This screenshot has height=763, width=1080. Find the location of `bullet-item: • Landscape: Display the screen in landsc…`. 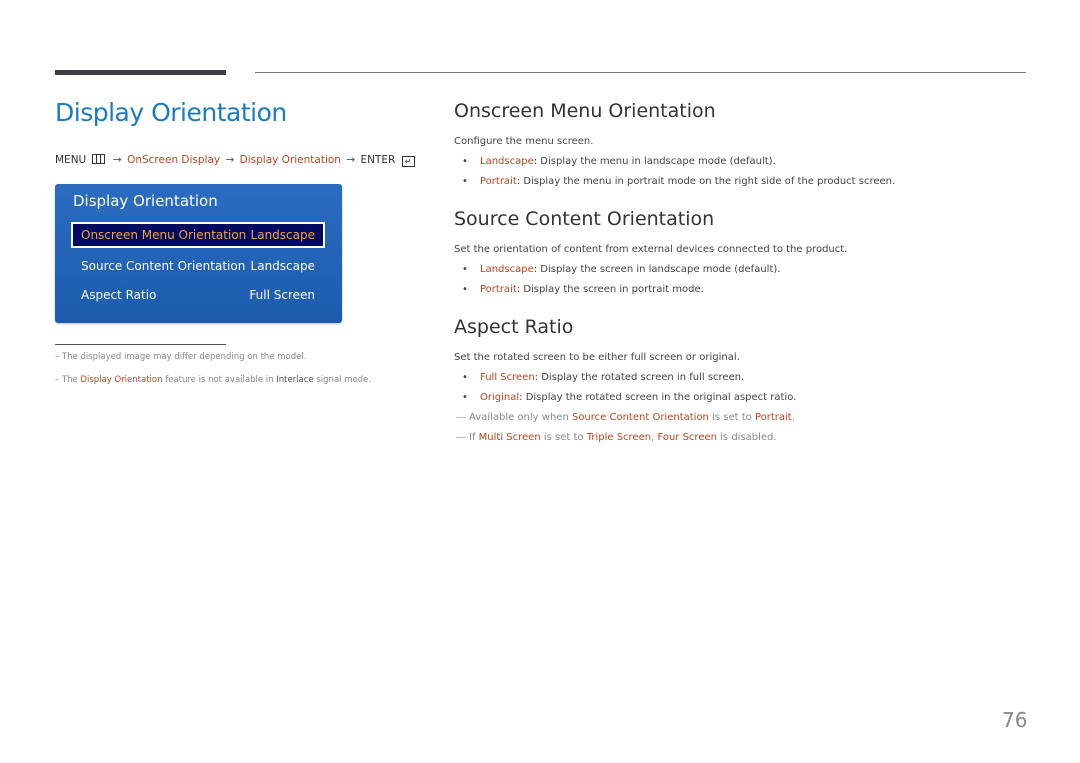

bullet-item: • Landscape: Display the screen in landsc… is located at coordinates (621, 269).